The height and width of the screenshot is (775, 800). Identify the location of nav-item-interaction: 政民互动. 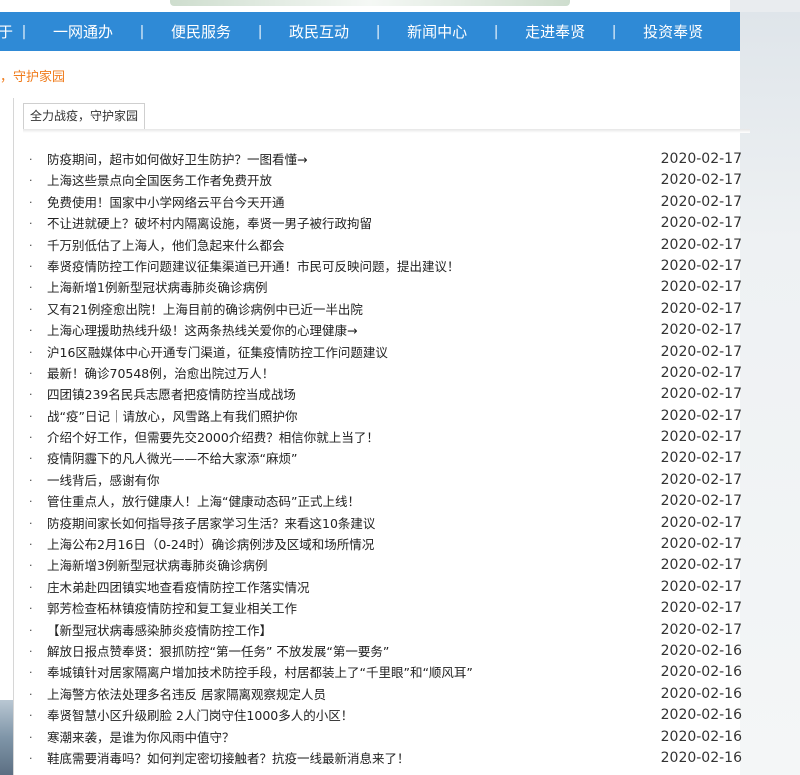
(319, 31).